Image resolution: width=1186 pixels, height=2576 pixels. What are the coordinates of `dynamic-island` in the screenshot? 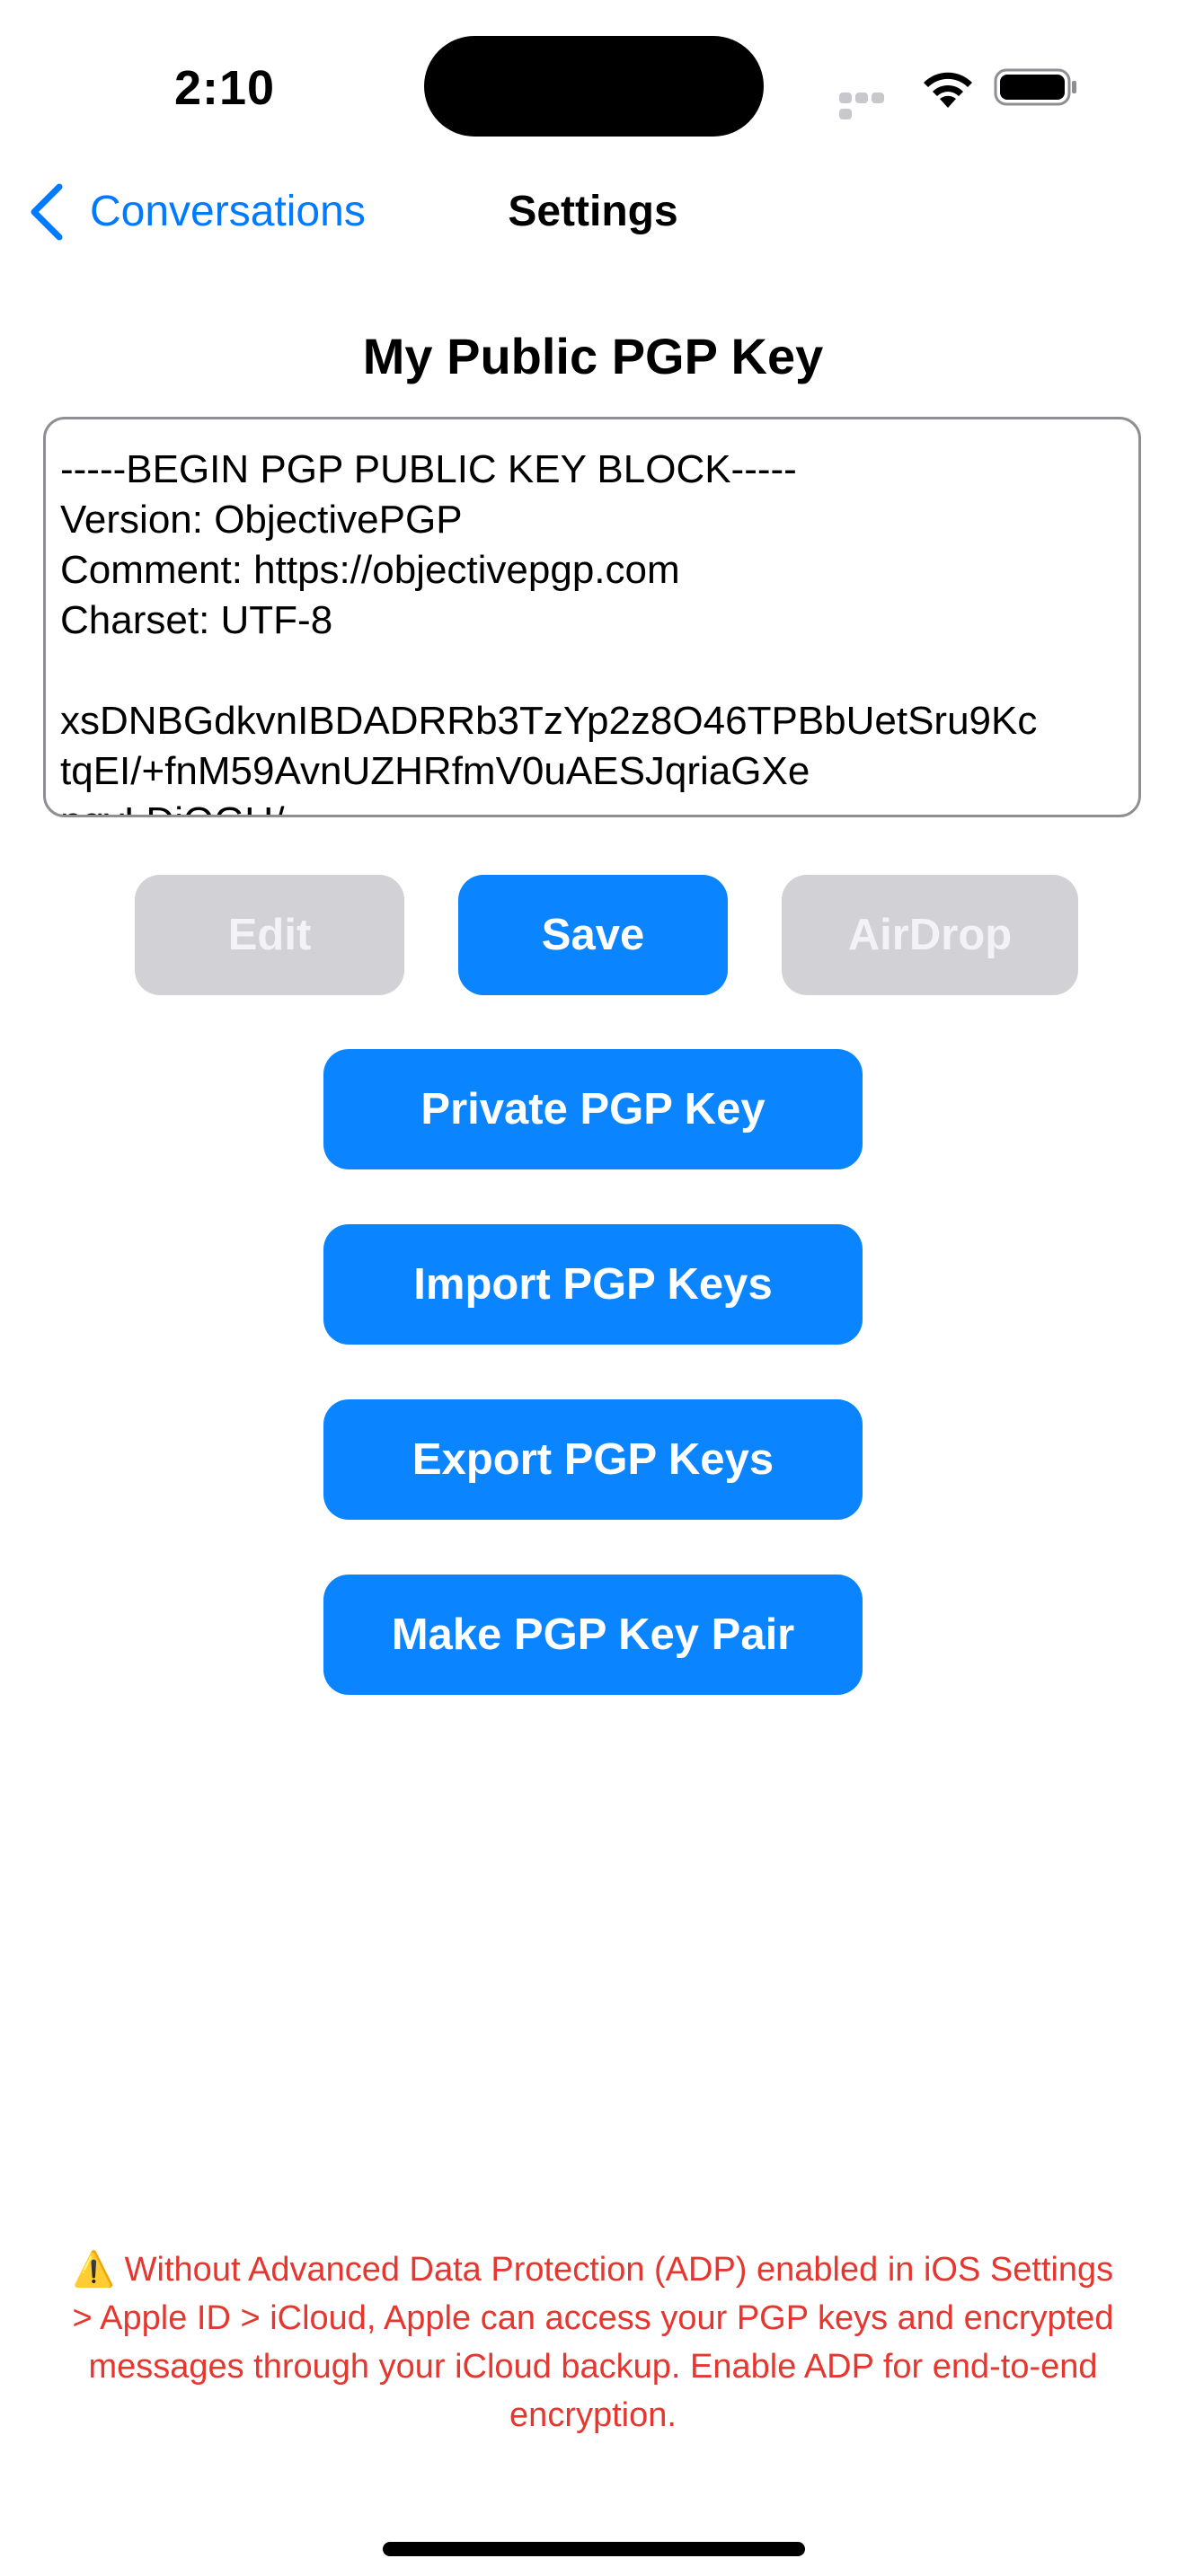 It's located at (594, 86).